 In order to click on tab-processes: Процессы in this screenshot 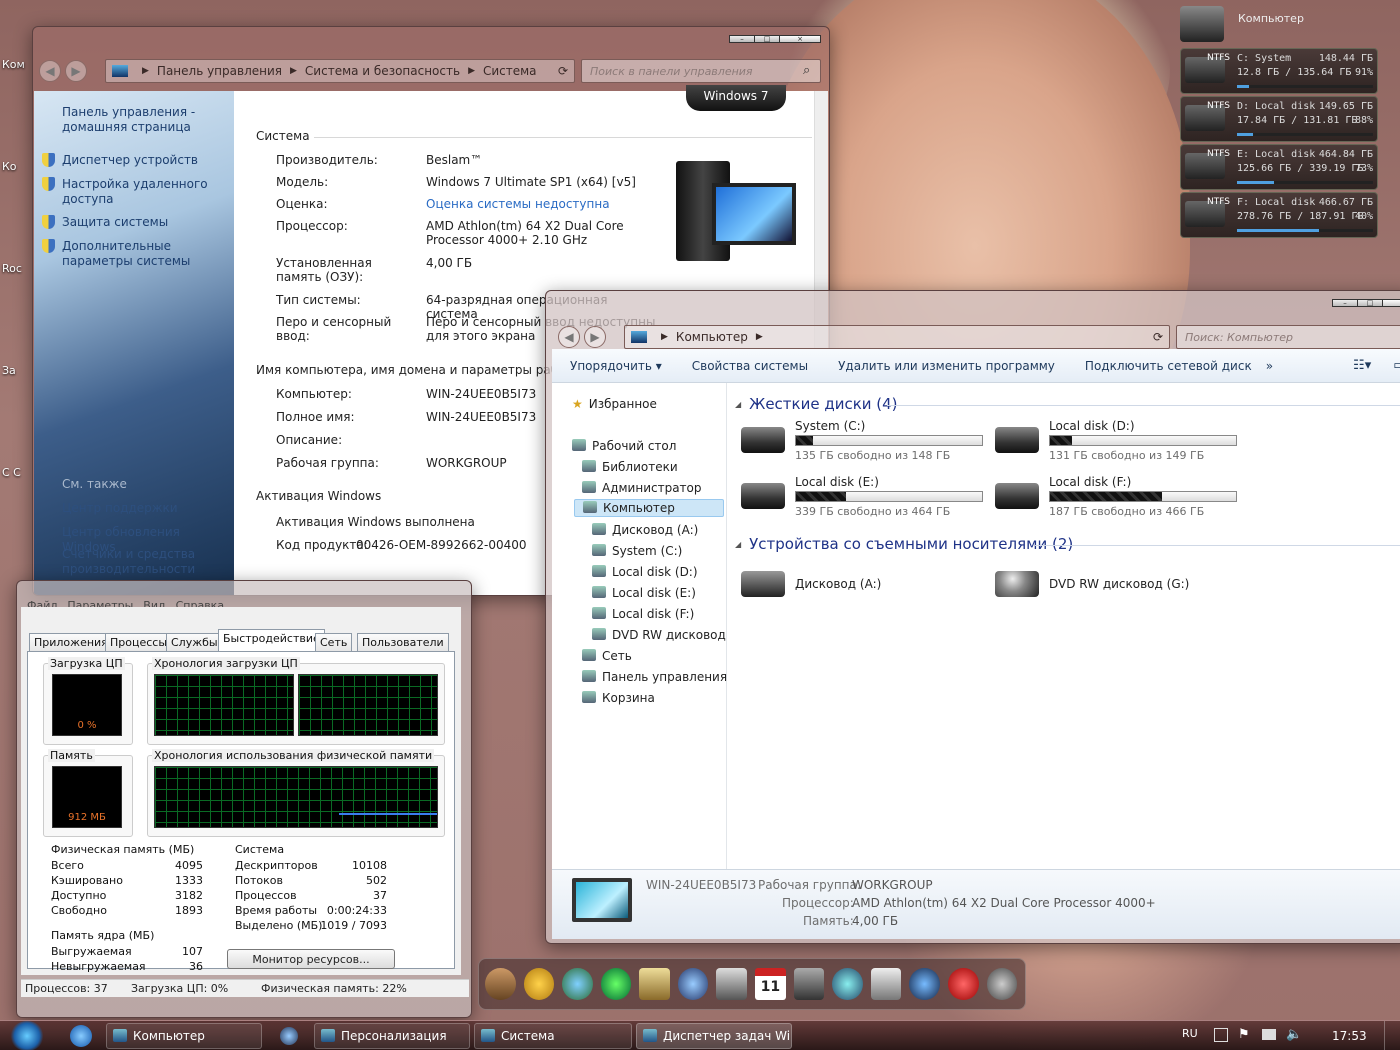, I will do `click(139, 642)`.